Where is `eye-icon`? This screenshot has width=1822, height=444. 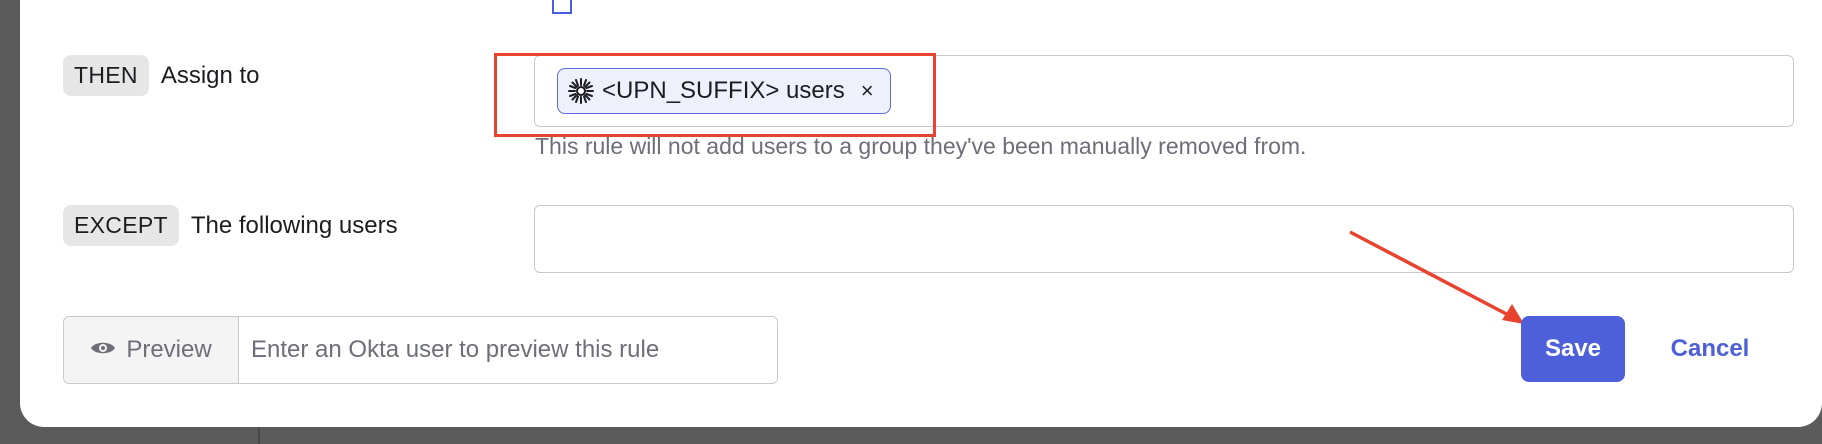 eye-icon is located at coordinates (103, 350).